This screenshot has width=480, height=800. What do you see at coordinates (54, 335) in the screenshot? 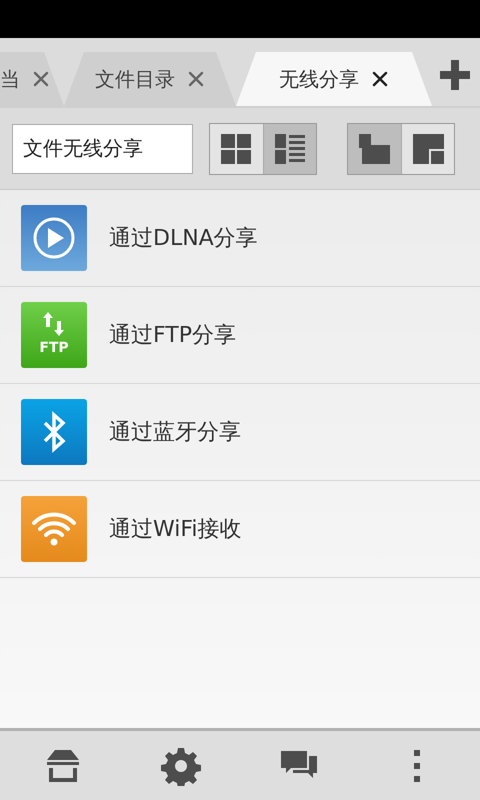
I see `ftp-app-icon: FTP` at bounding box center [54, 335].